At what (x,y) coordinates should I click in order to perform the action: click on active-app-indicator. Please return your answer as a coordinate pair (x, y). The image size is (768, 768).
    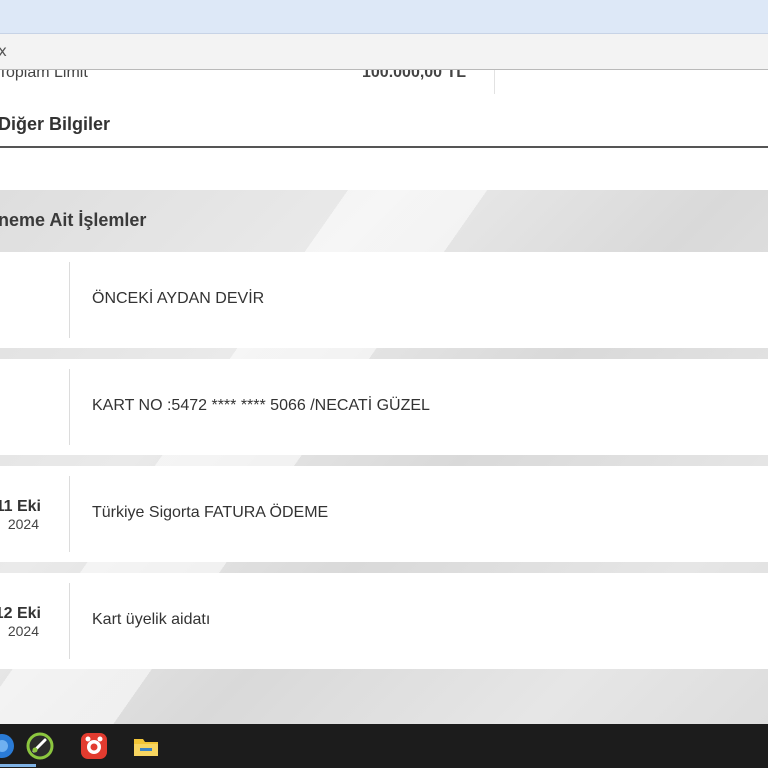
    Looking at the image, I should click on (18, 765).